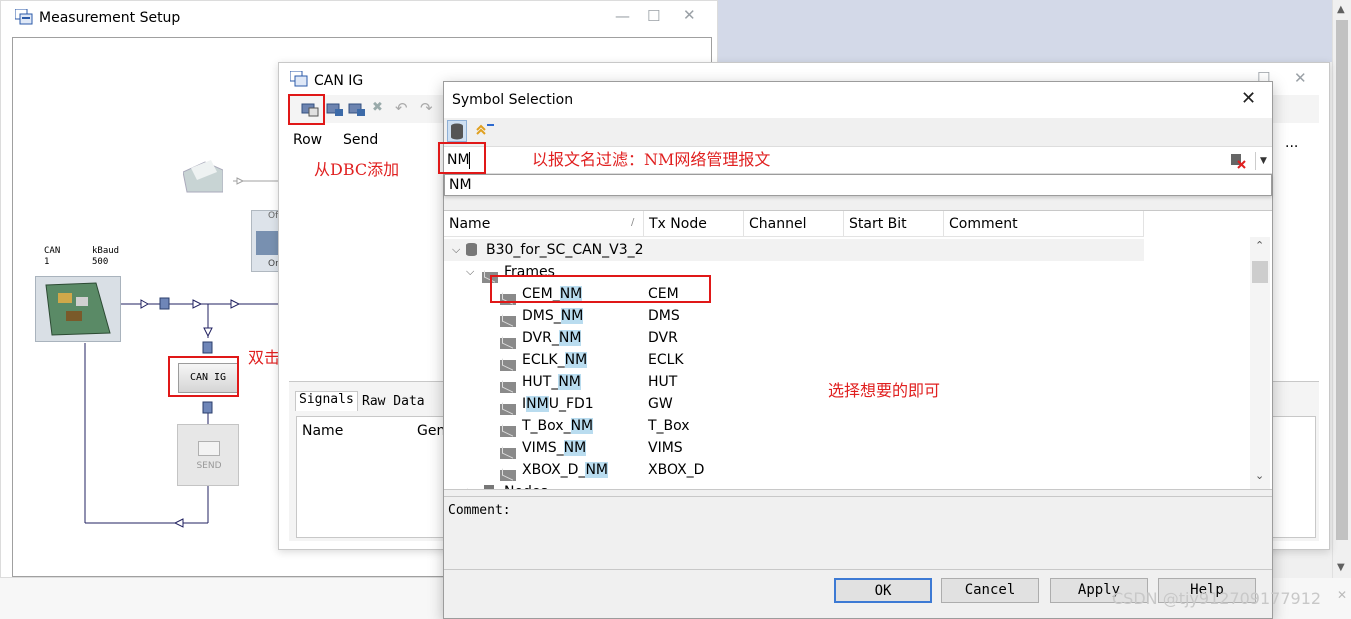 This screenshot has height=619, width=1351. I want to click on frame-name: ECLK_NM, so click(555, 360).